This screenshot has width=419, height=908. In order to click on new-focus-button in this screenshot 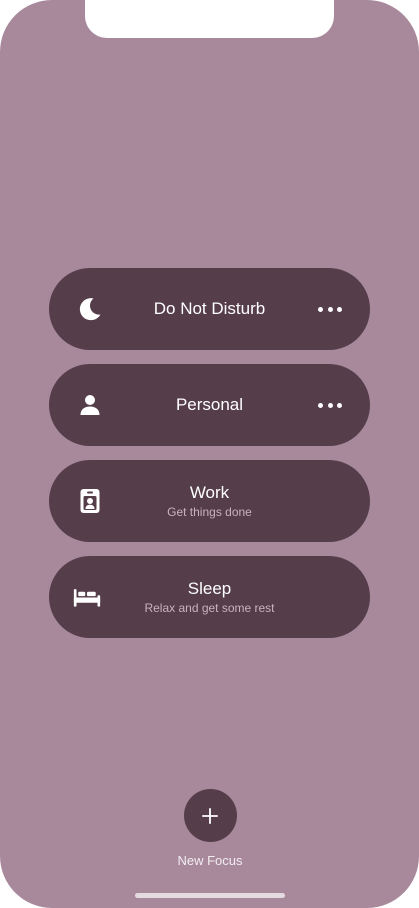, I will do `click(210, 815)`.